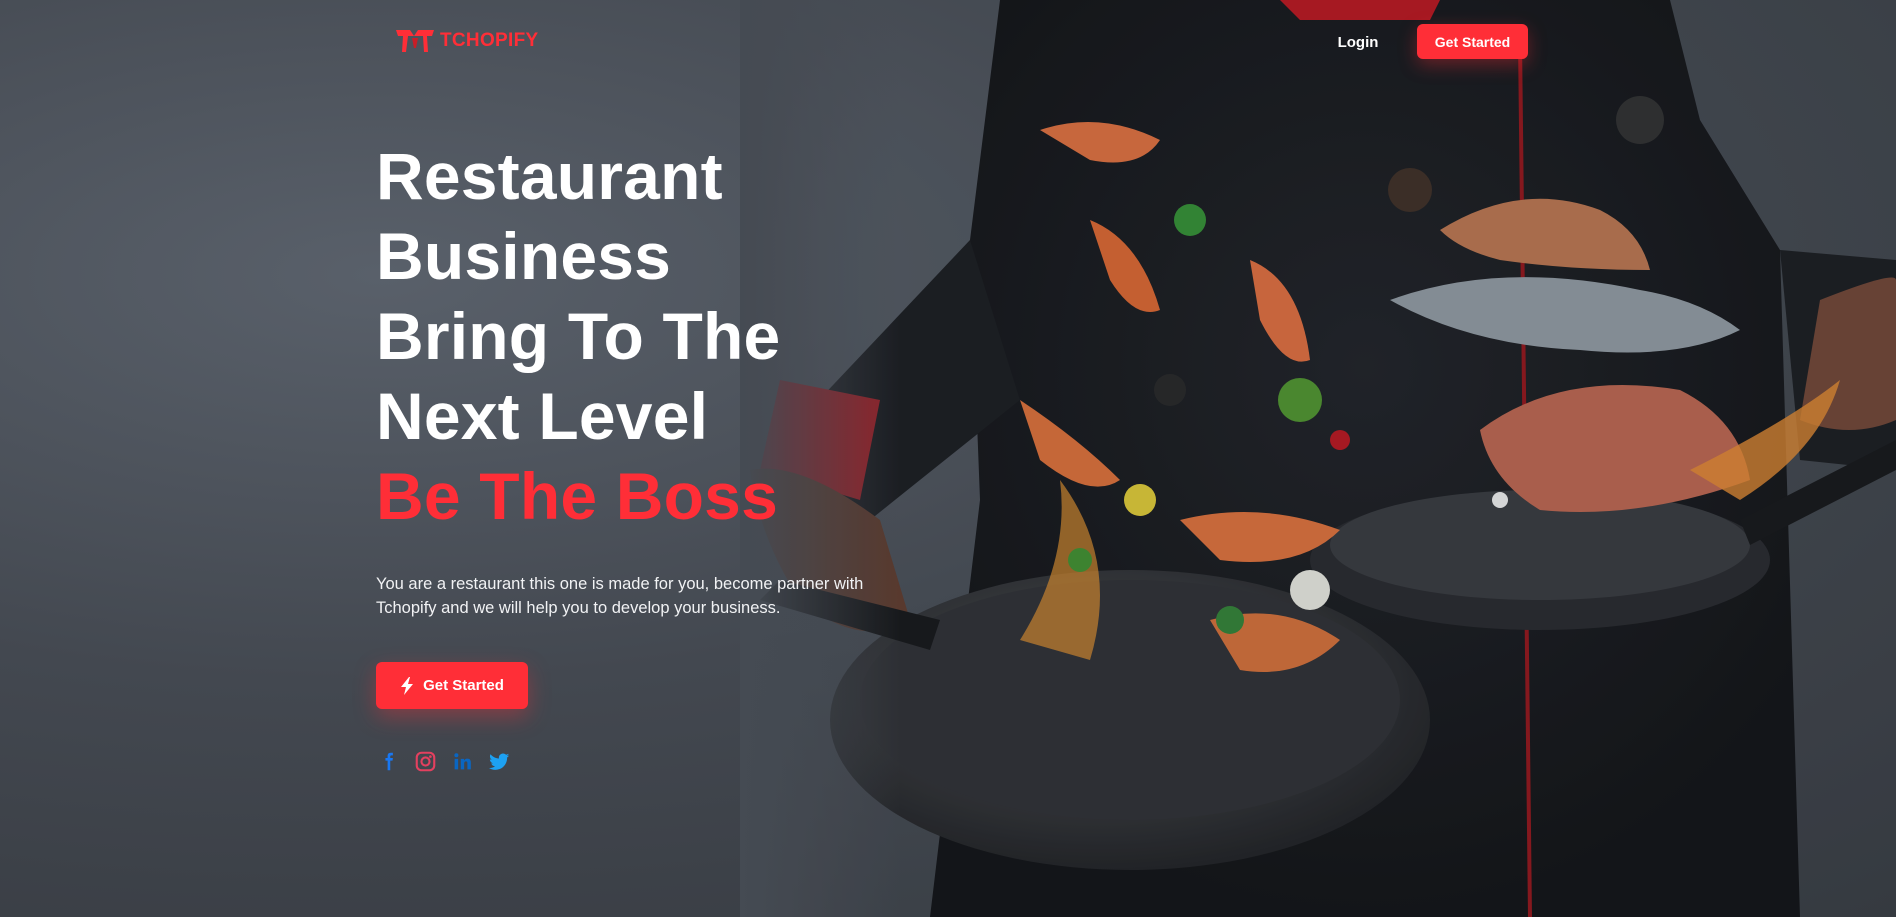 The width and height of the screenshot is (1896, 917). I want to click on linkedin-link, so click(462, 761).